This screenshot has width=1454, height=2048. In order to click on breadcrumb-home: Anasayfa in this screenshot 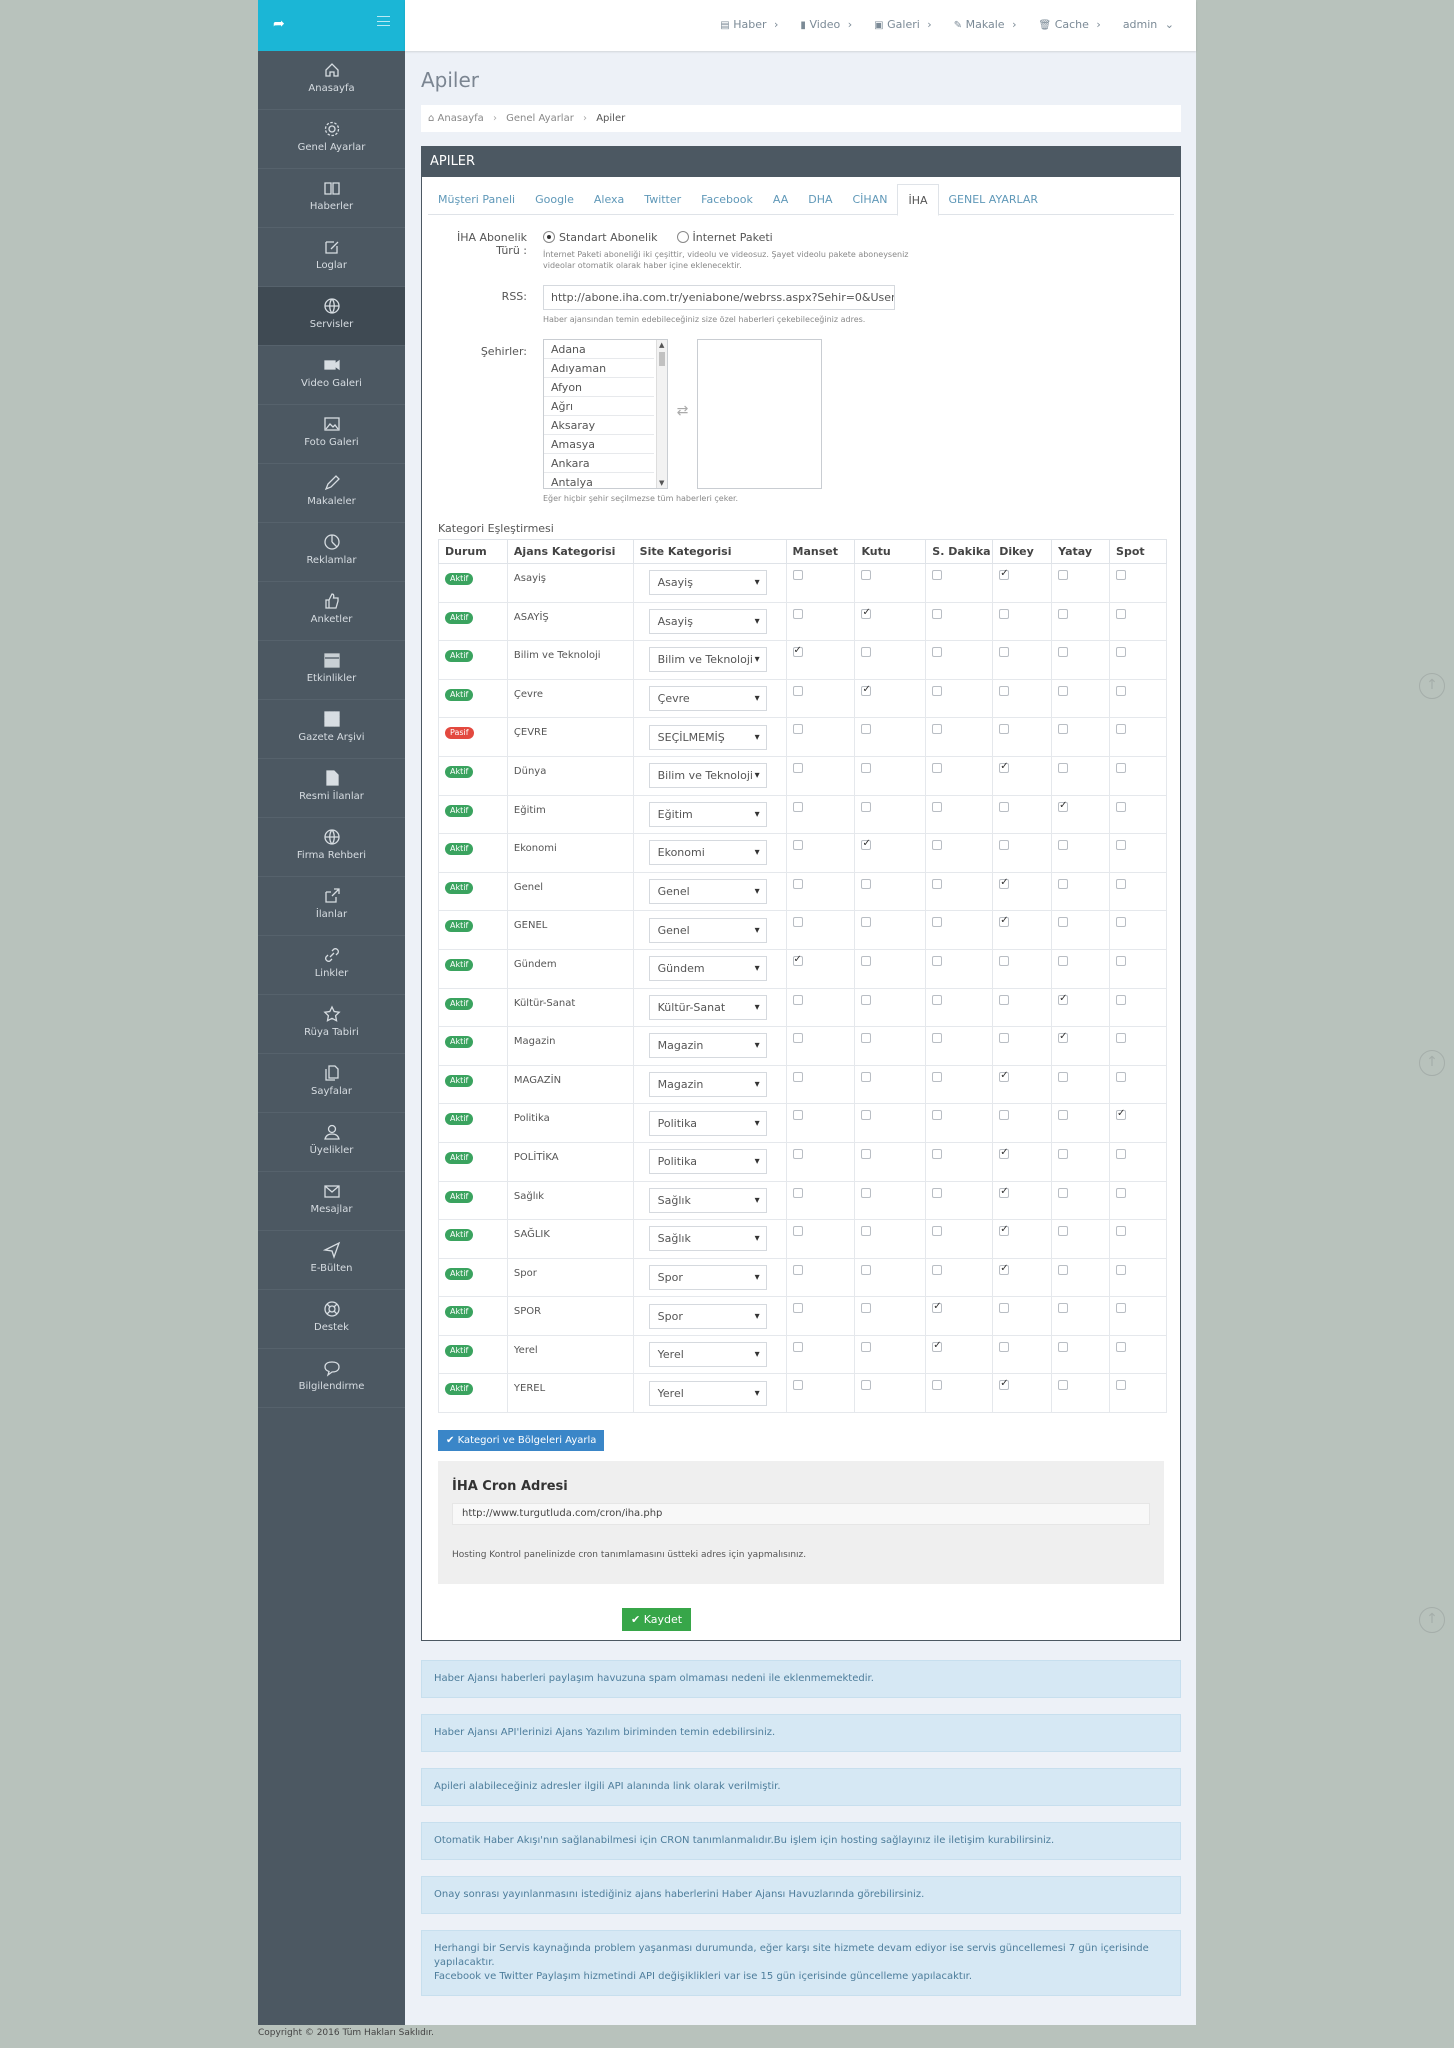, I will do `click(461, 118)`.